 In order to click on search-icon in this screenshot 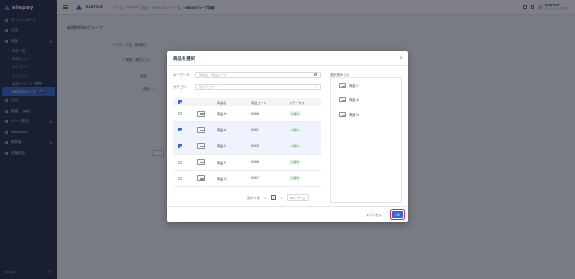, I will do `click(315, 74)`.